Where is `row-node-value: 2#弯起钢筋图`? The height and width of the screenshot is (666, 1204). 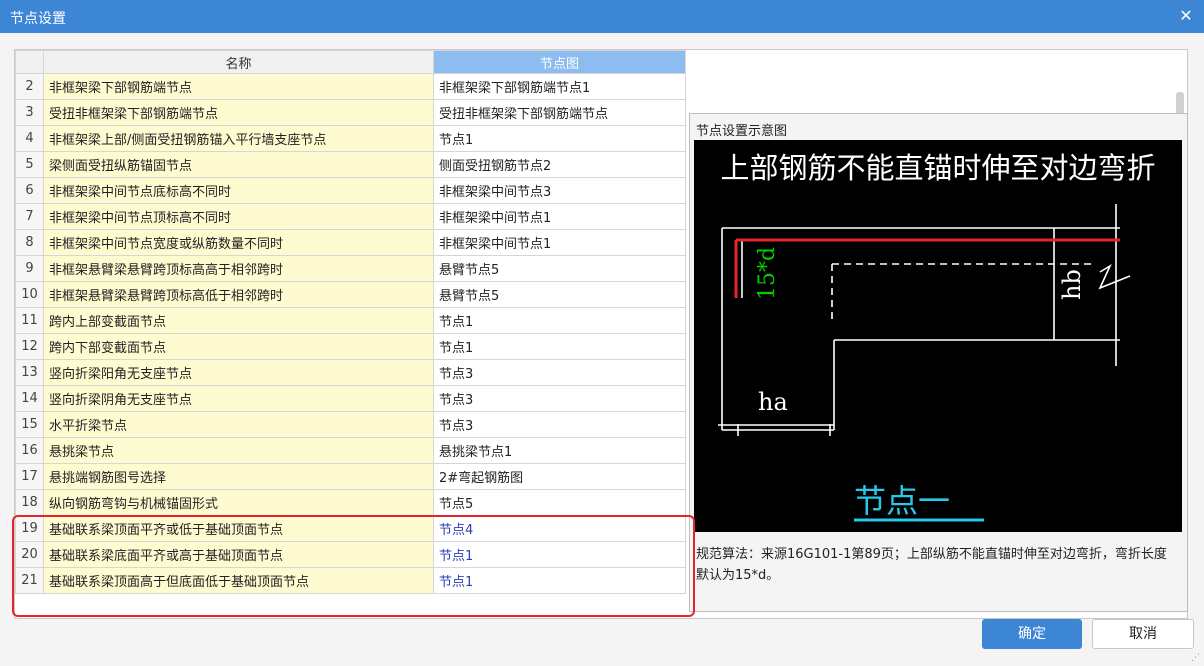 row-node-value: 2#弯起钢筋图 is located at coordinates (559, 476).